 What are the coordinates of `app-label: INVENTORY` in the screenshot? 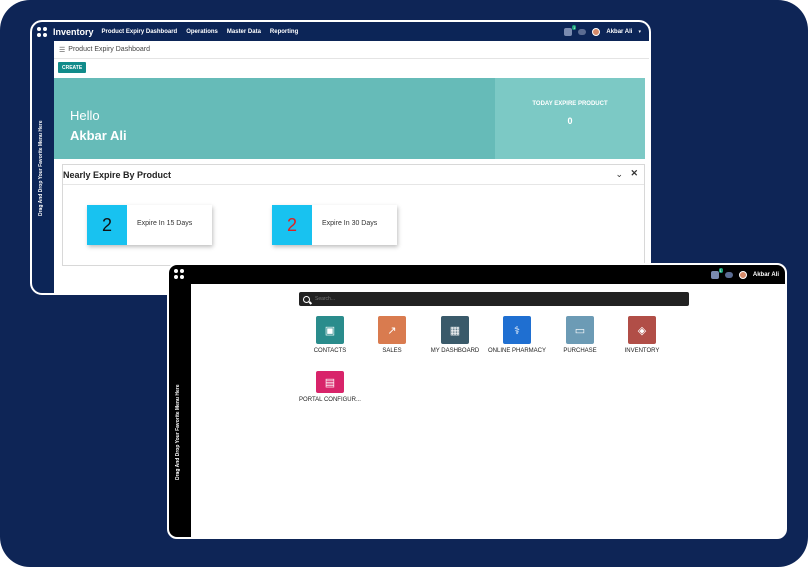 It's located at (642, 351).